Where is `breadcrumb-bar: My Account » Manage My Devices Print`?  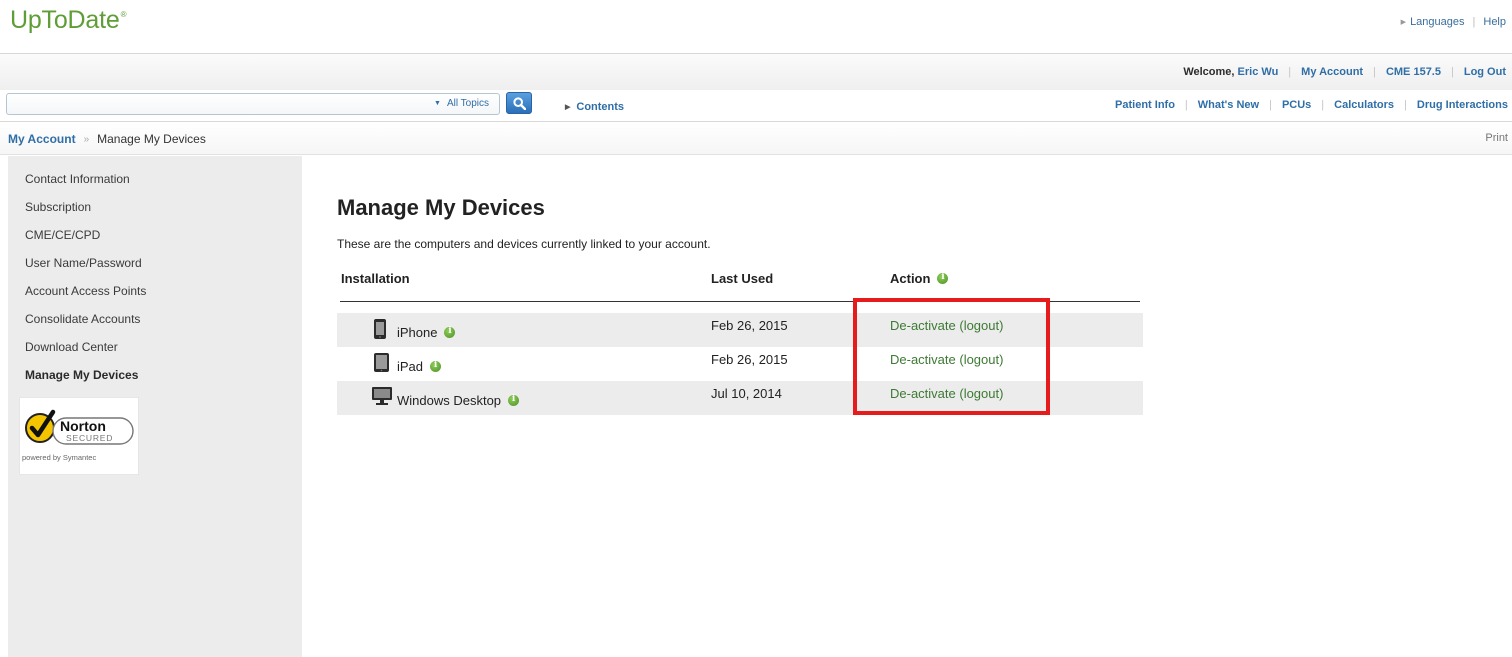 breadcrumb-bar: My Account » Manage My Devices Print is located at coordinates (756, 139).